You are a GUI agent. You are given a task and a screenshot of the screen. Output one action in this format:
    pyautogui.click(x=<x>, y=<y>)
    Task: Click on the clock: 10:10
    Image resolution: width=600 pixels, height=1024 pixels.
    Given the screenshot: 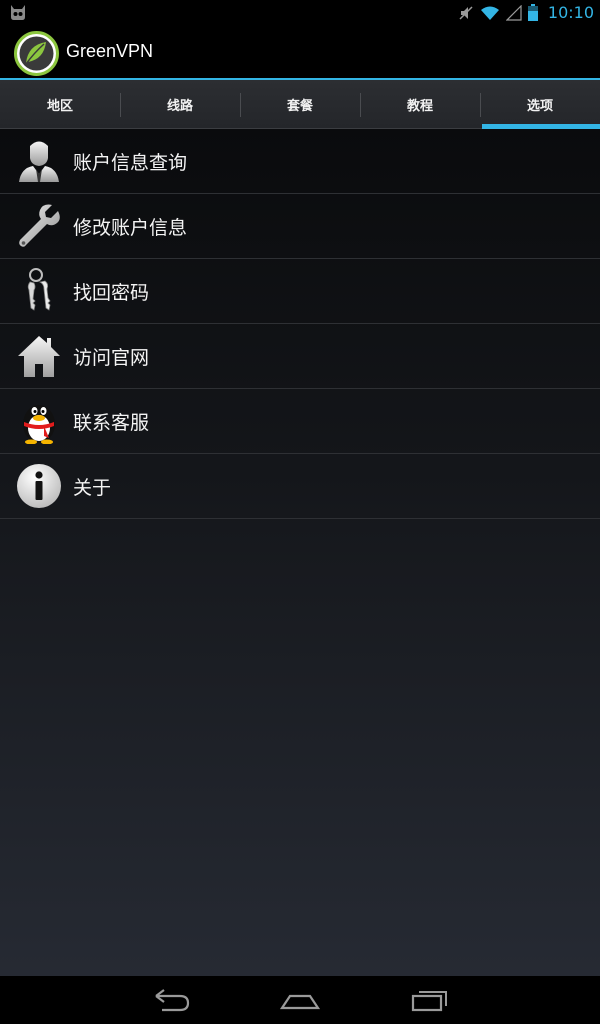 What is the action you would take?
    pyautogui.click(x=570, y=12)
    